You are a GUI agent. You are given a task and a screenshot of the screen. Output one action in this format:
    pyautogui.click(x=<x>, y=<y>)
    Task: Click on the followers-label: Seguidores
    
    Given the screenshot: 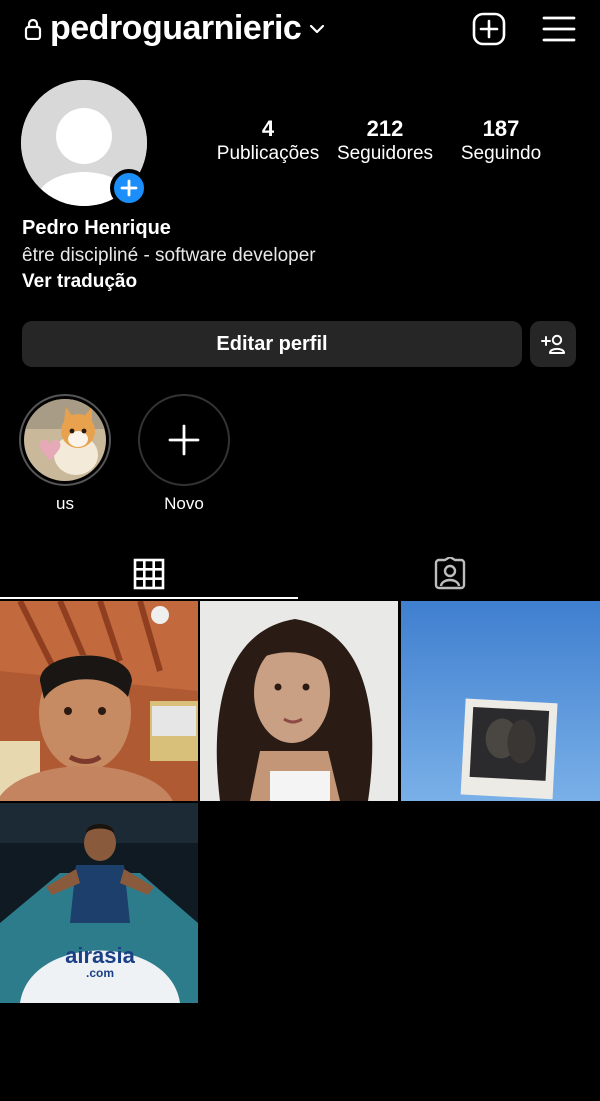 What is the action you would take?
    pyautogui.click(x=385, y=153)
    